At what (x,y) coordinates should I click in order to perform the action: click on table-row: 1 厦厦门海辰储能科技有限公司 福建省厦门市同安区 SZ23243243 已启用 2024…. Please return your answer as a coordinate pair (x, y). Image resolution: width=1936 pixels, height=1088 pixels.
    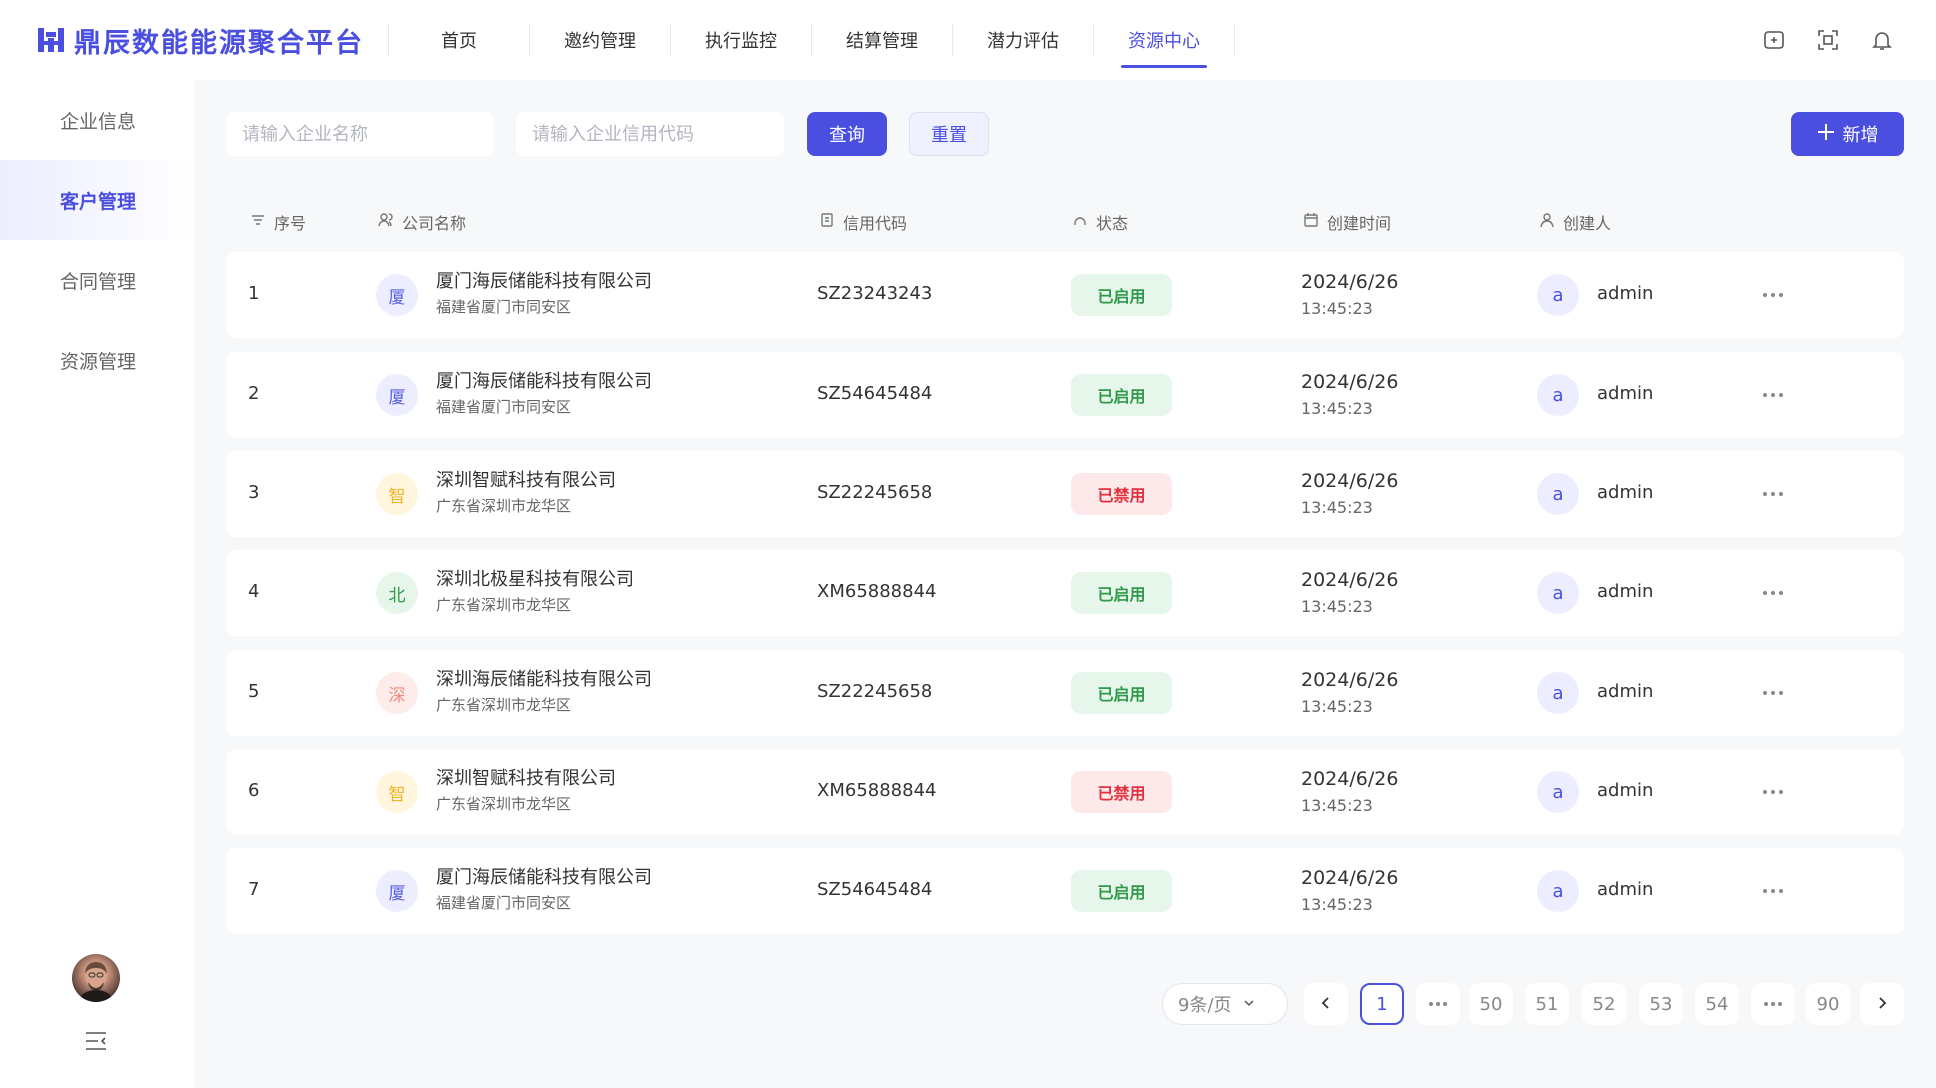
    Looking at the image, I should click on (1065, 295).